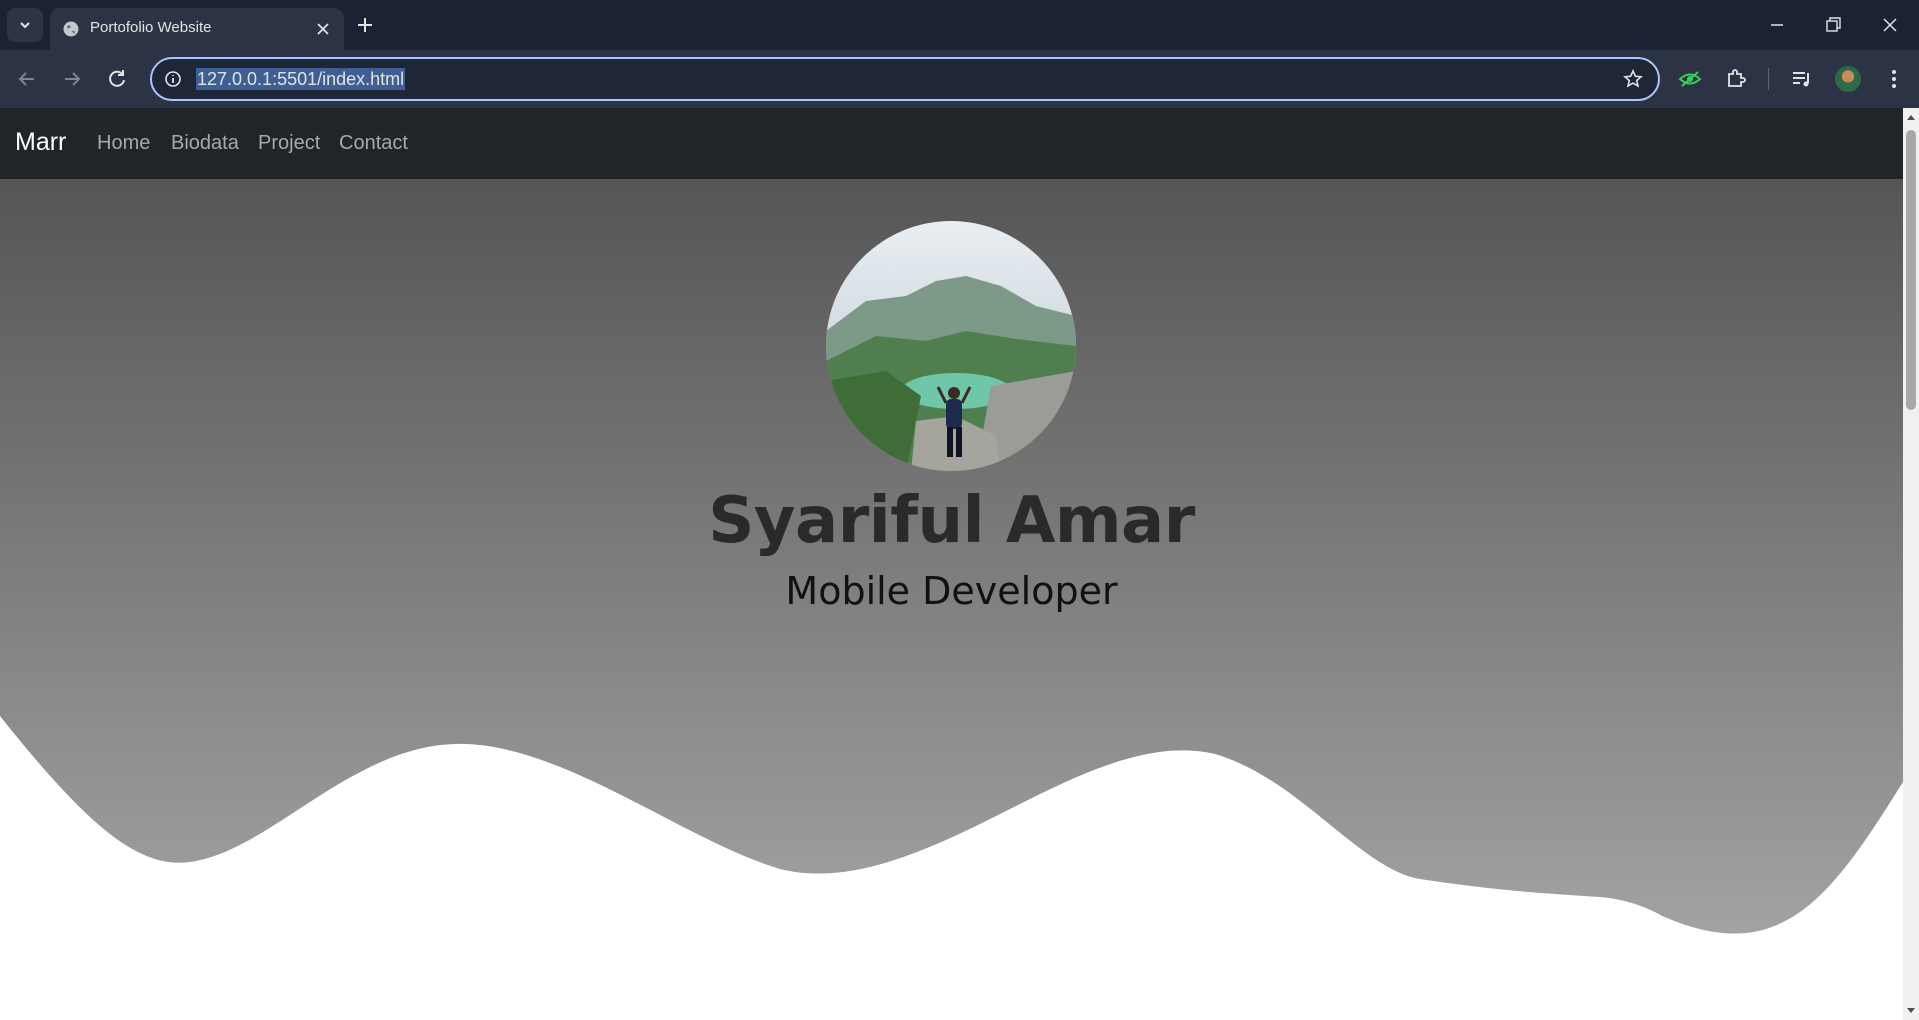  What do you see at coordinates (951, 521) in the screenshot?
I see `hero-name: Syariful Amar` at bounding box center [951, 521].